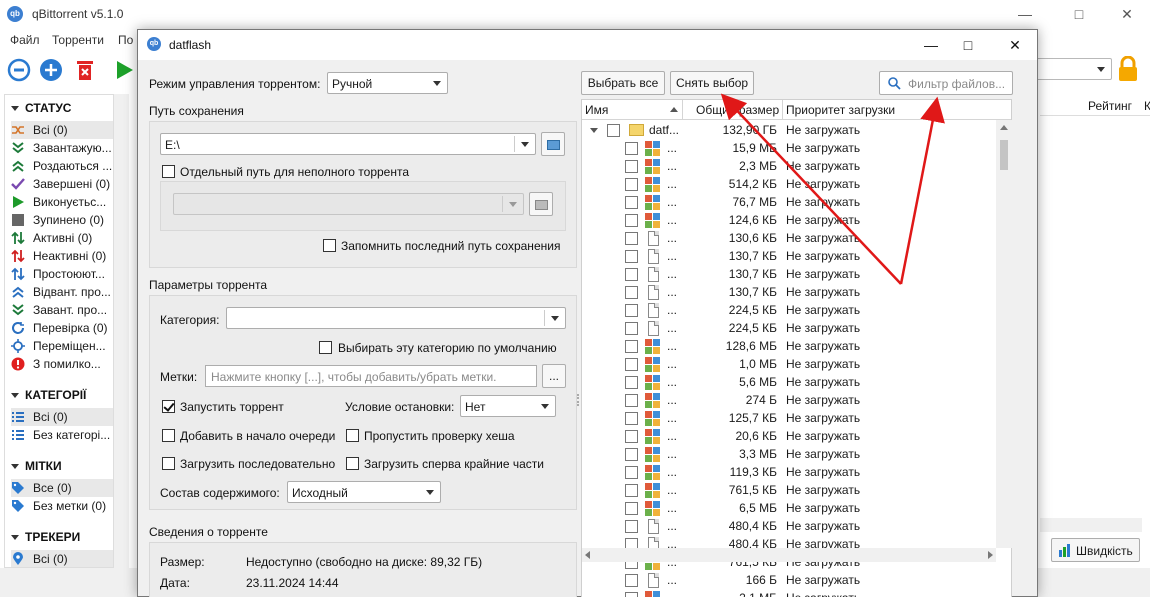  I want to click on tree-row-file: ...2,1 МБНе загружать, so click(789, 593).